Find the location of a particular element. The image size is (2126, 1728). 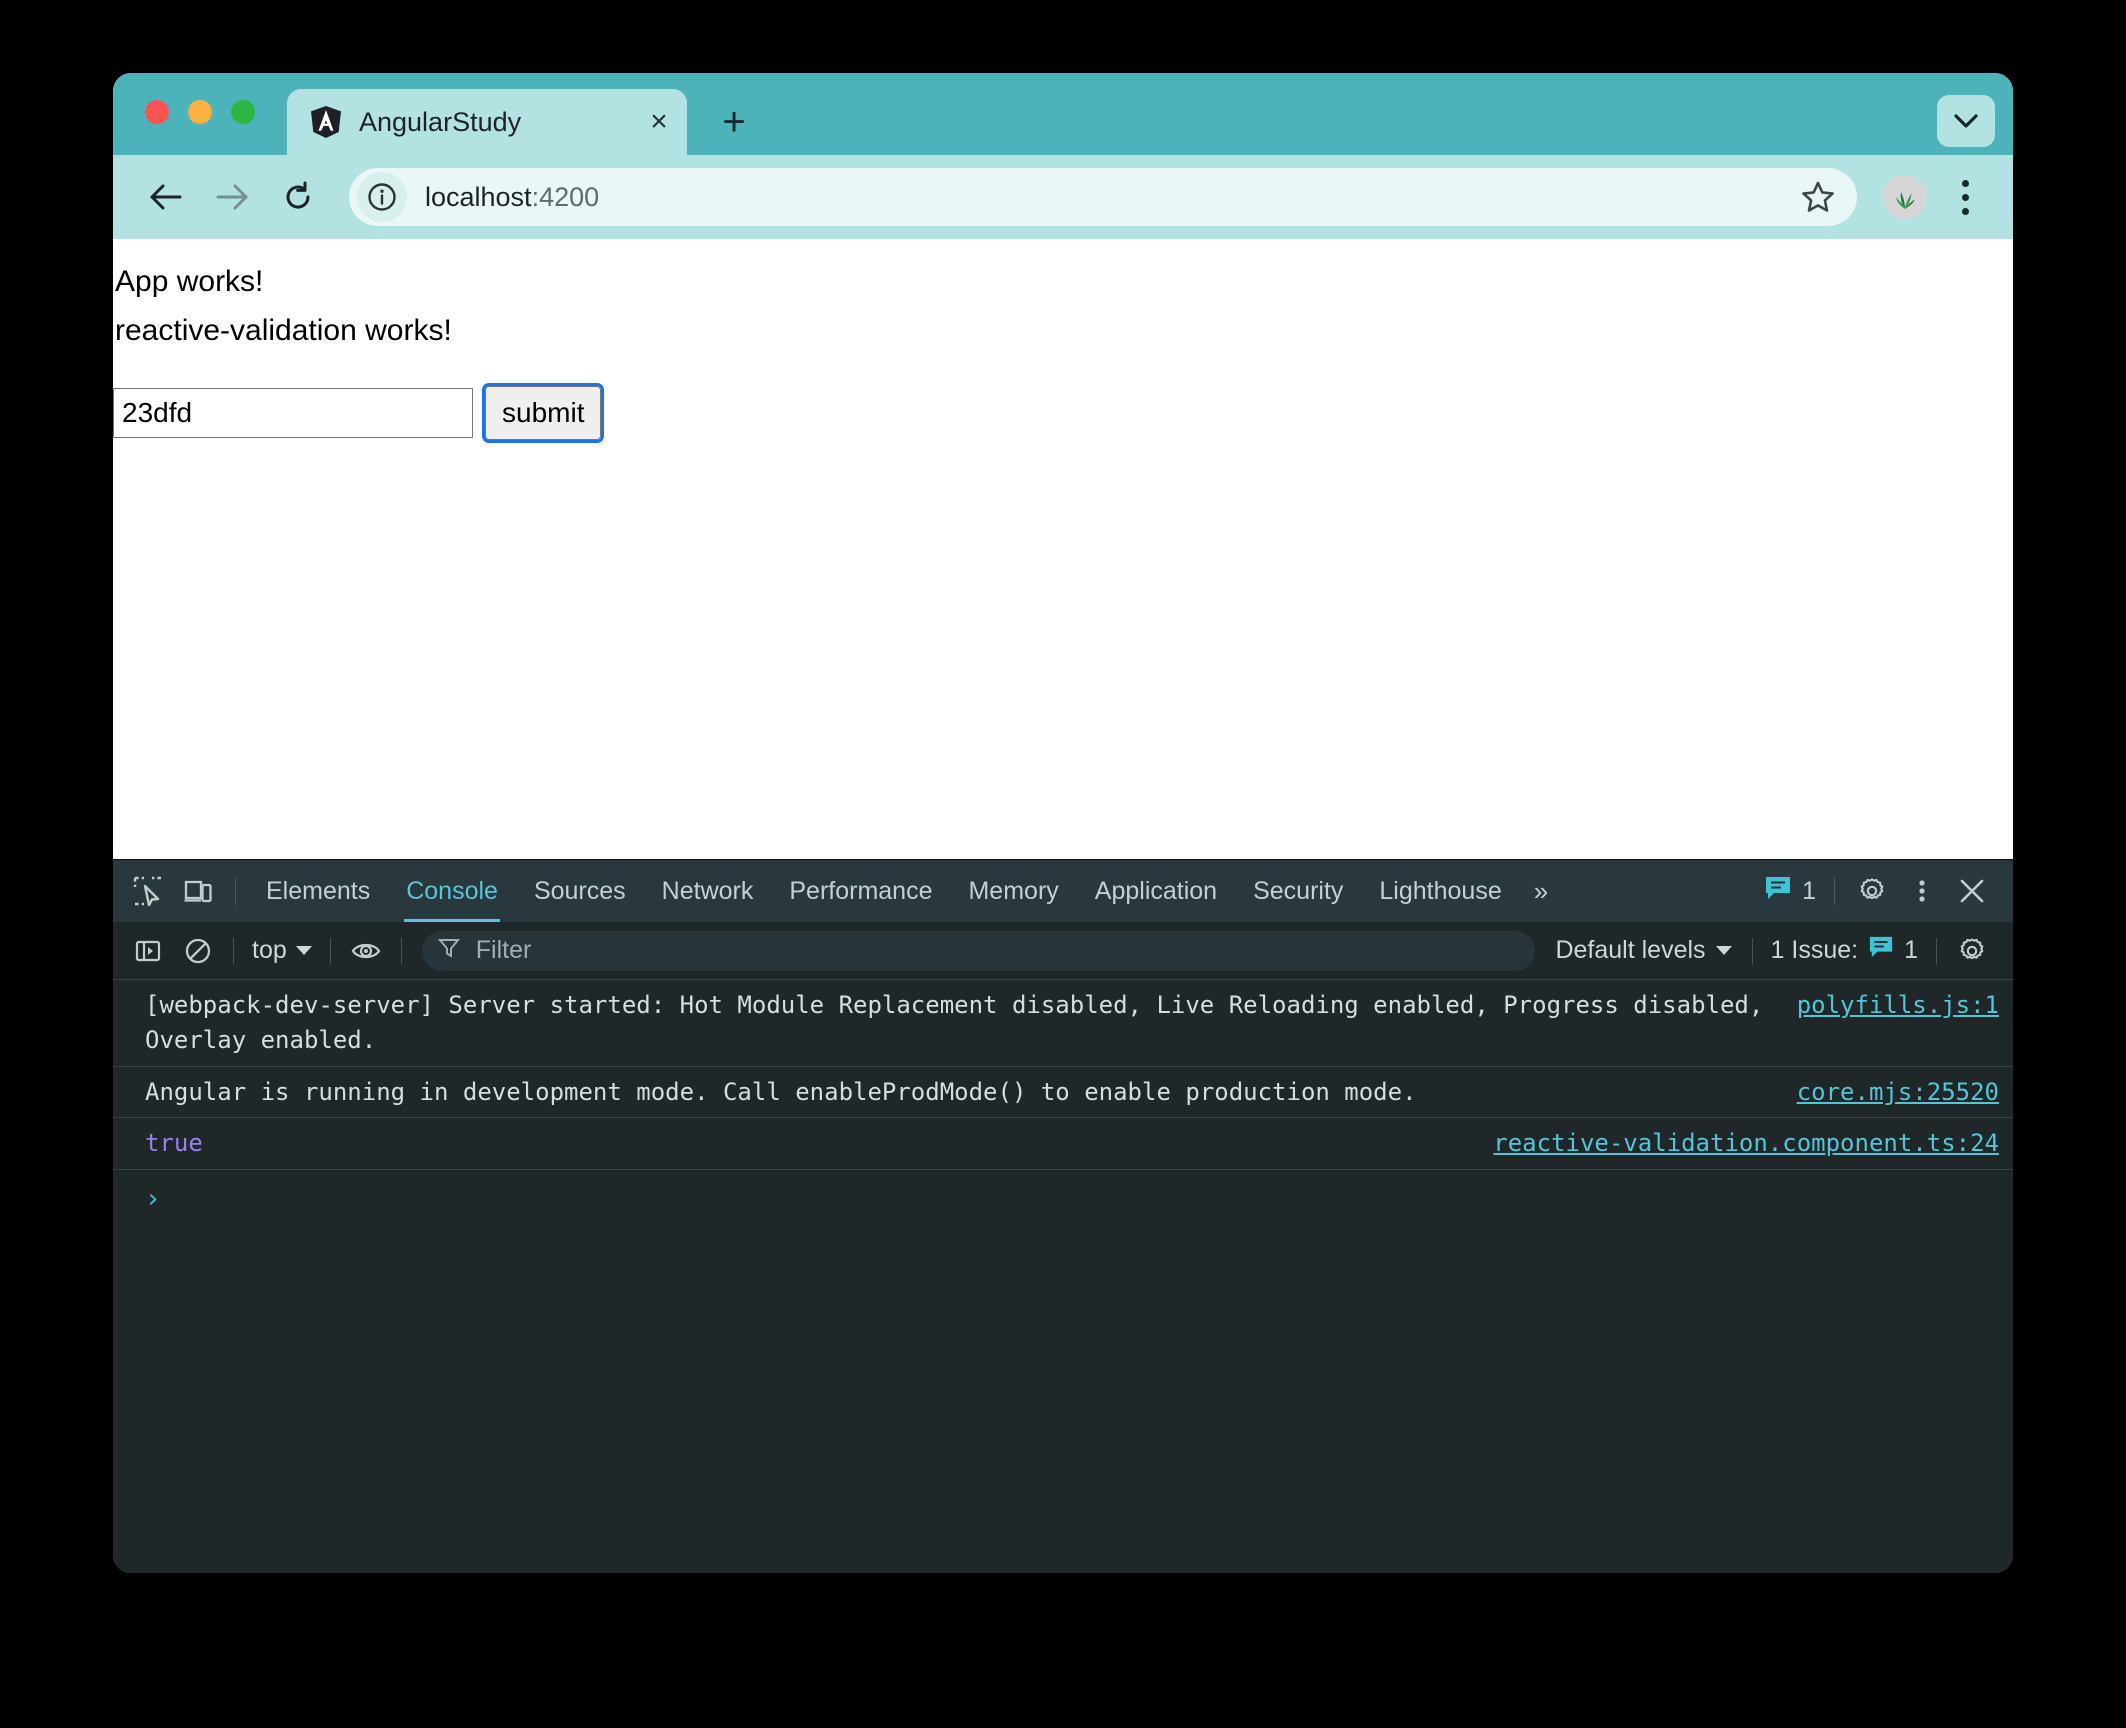

console-prompt-arrow: › is located at coordinates (153, 1199).